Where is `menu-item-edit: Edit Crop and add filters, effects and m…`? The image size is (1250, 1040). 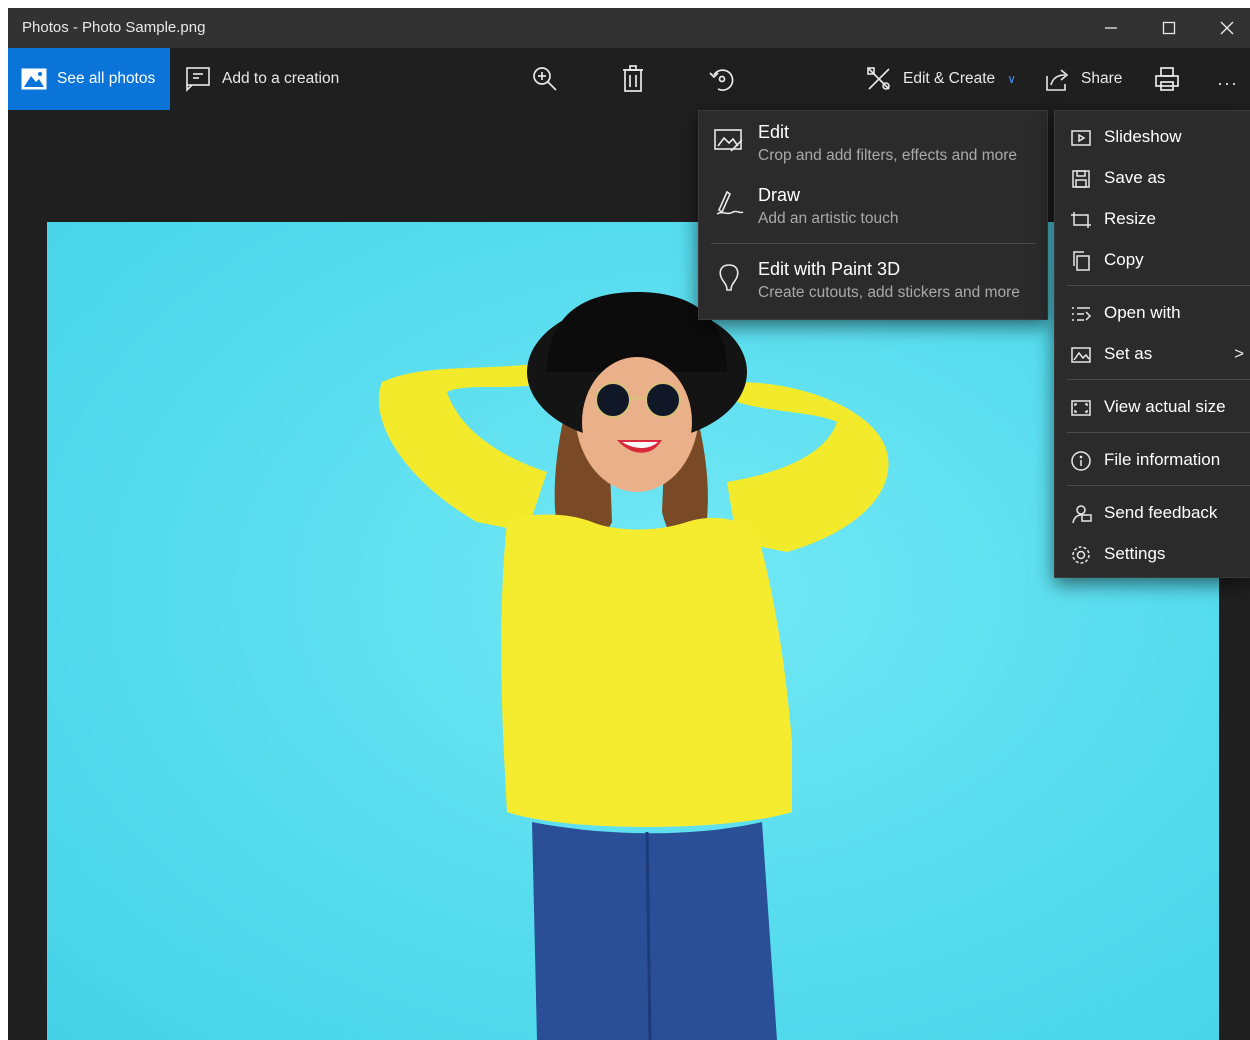
menu-item-edit: Edit Crop and add filters, effects and m… is located at coordinates (873, 142).